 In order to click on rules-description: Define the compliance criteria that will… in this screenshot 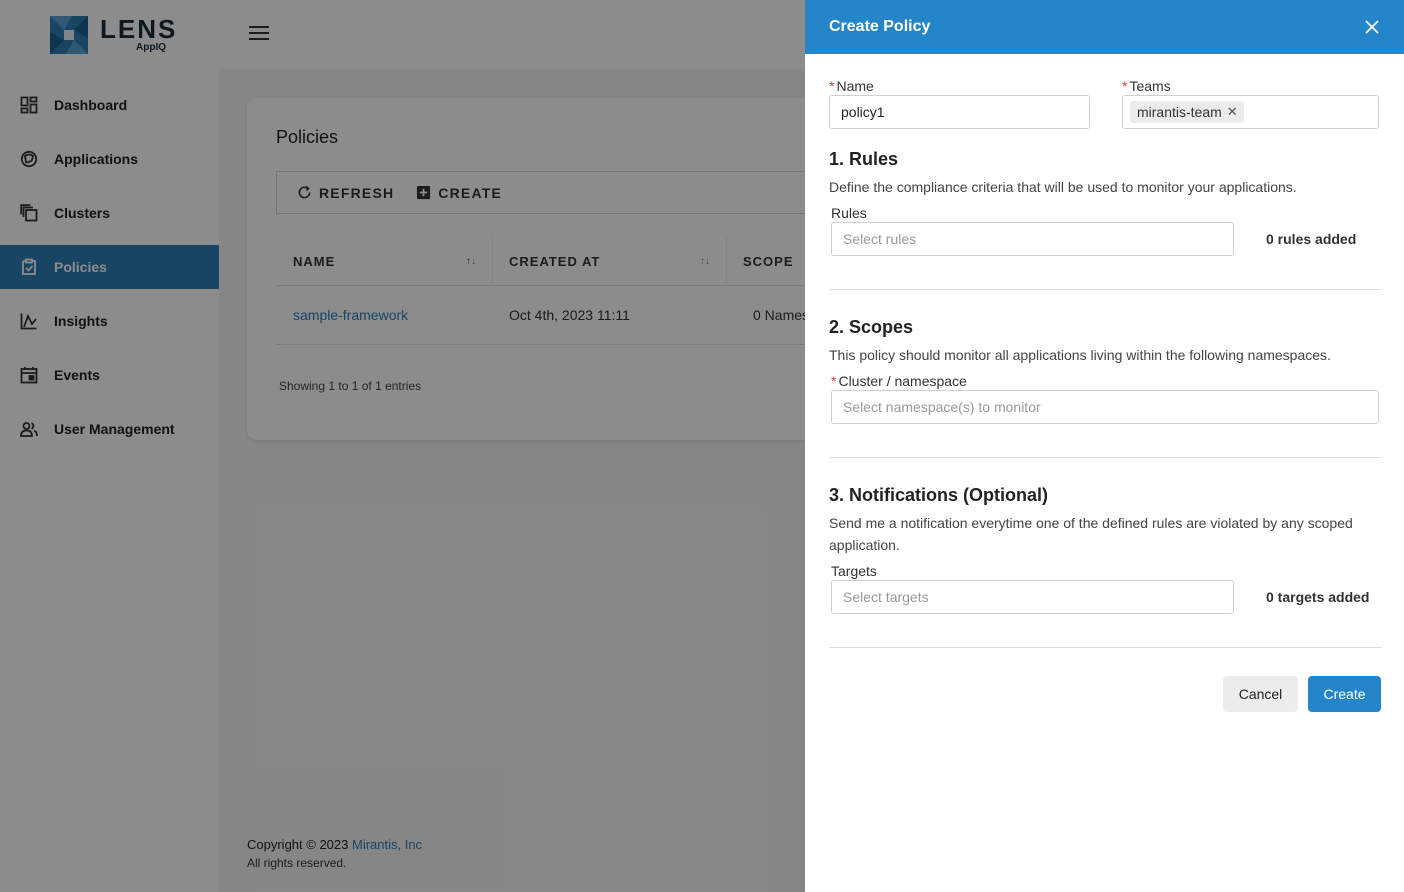, I will do `click(1063, 187)`.